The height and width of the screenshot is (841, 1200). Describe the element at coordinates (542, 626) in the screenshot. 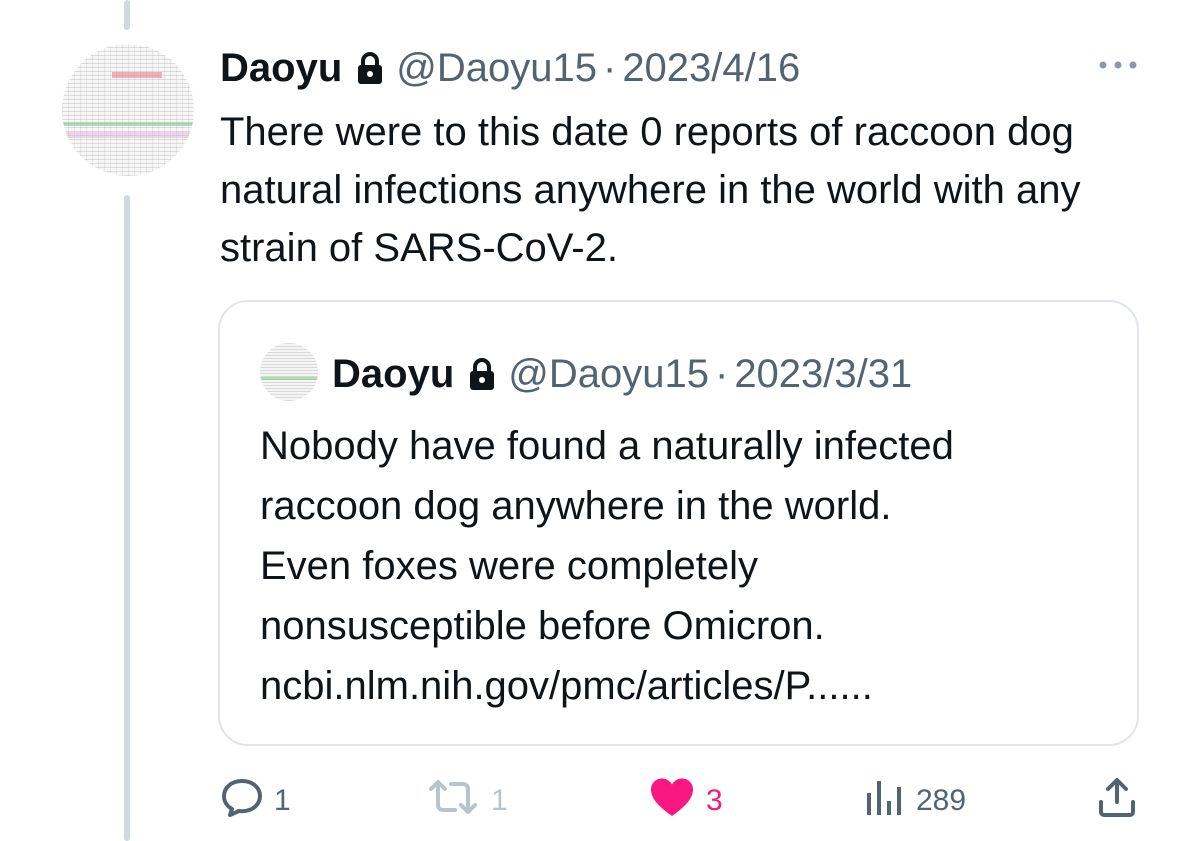

I see `quoted-text-line: nonsusceptible before Omicron.` at that location.